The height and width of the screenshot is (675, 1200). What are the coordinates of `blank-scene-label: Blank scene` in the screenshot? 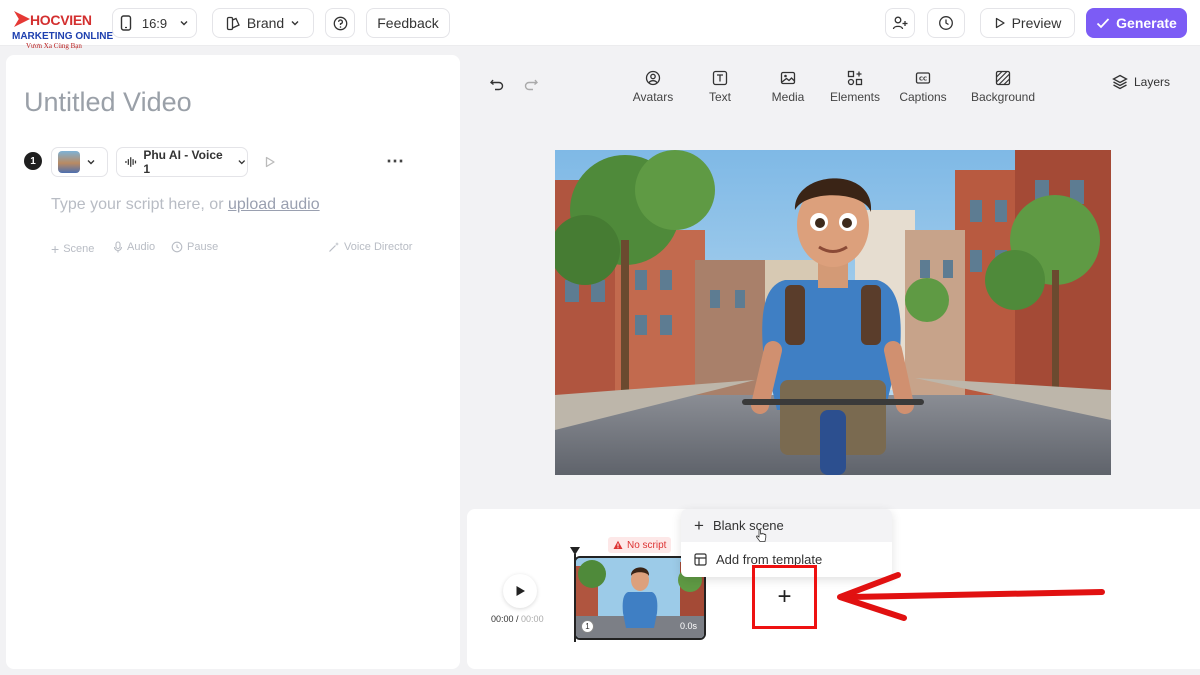 It's located at (748, 525).